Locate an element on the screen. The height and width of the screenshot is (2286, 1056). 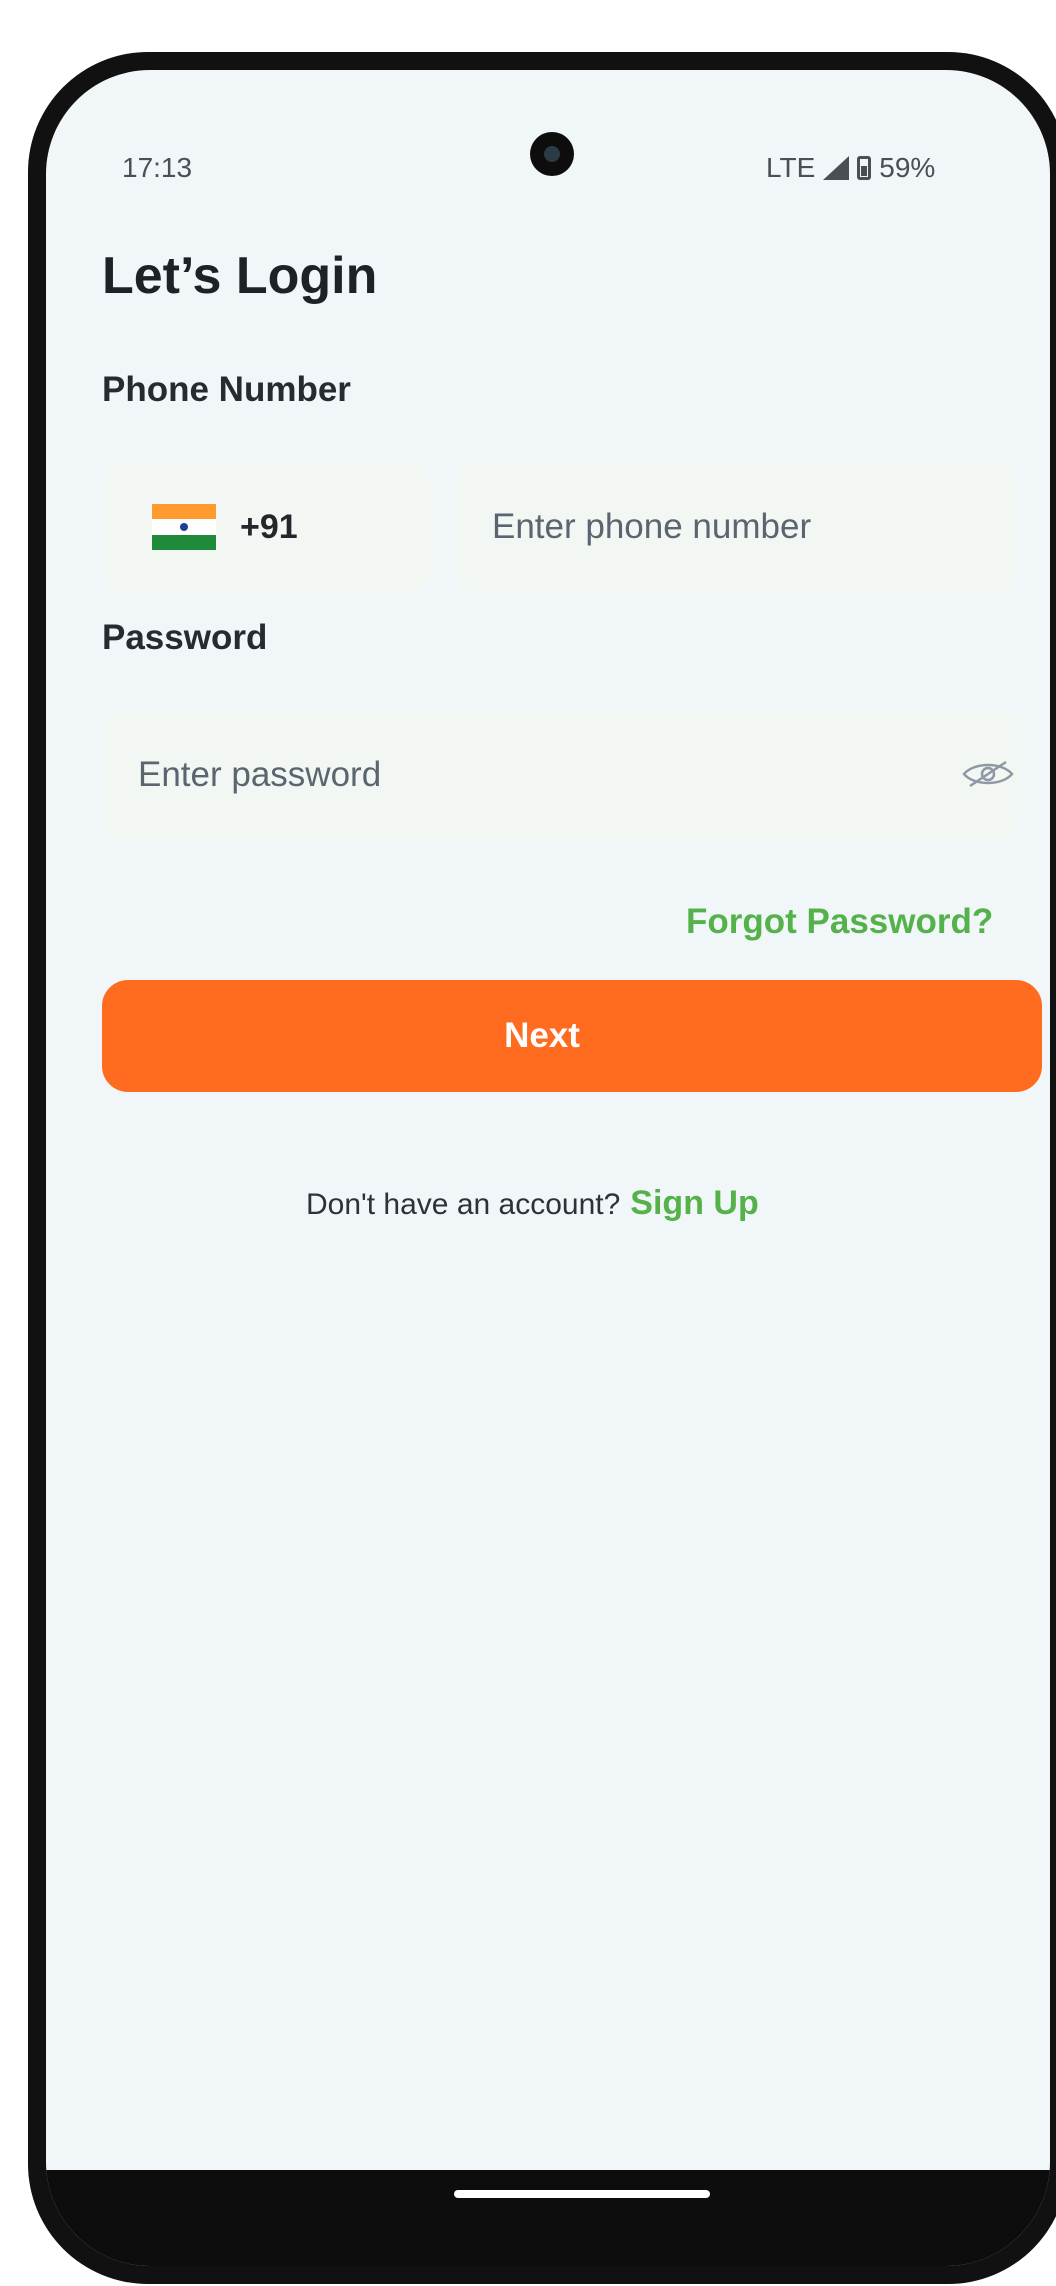
navigation-bar is located at coordinates (548, 2218).